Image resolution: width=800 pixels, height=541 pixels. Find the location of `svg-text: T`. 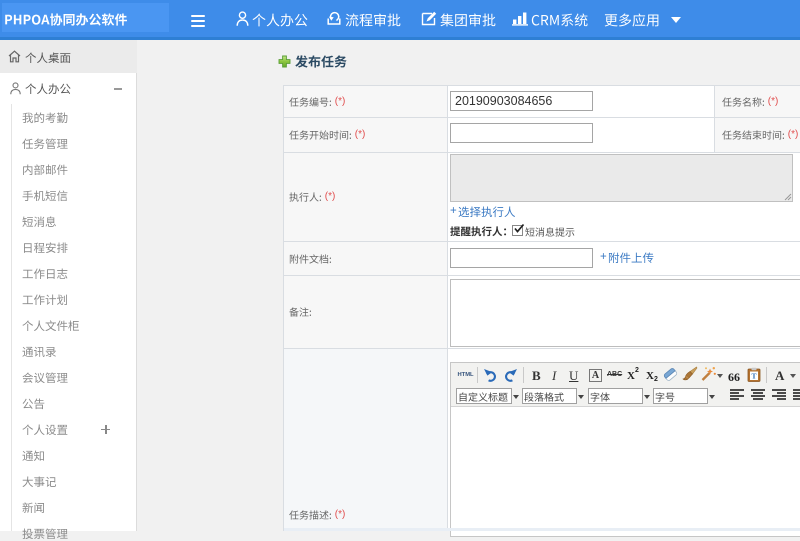

svg-text: T is located at coordinates (753, 376).